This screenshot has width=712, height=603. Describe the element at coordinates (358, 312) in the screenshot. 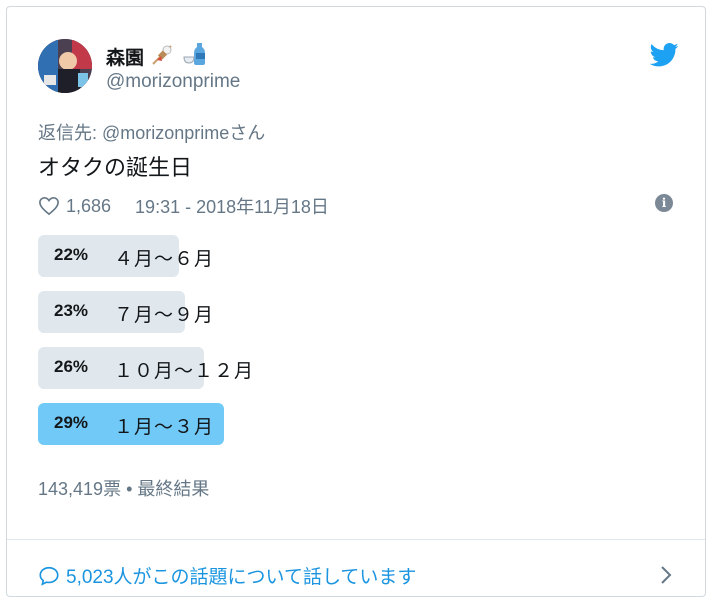

I see `poll-option: 23% ７月～９月` at that location.